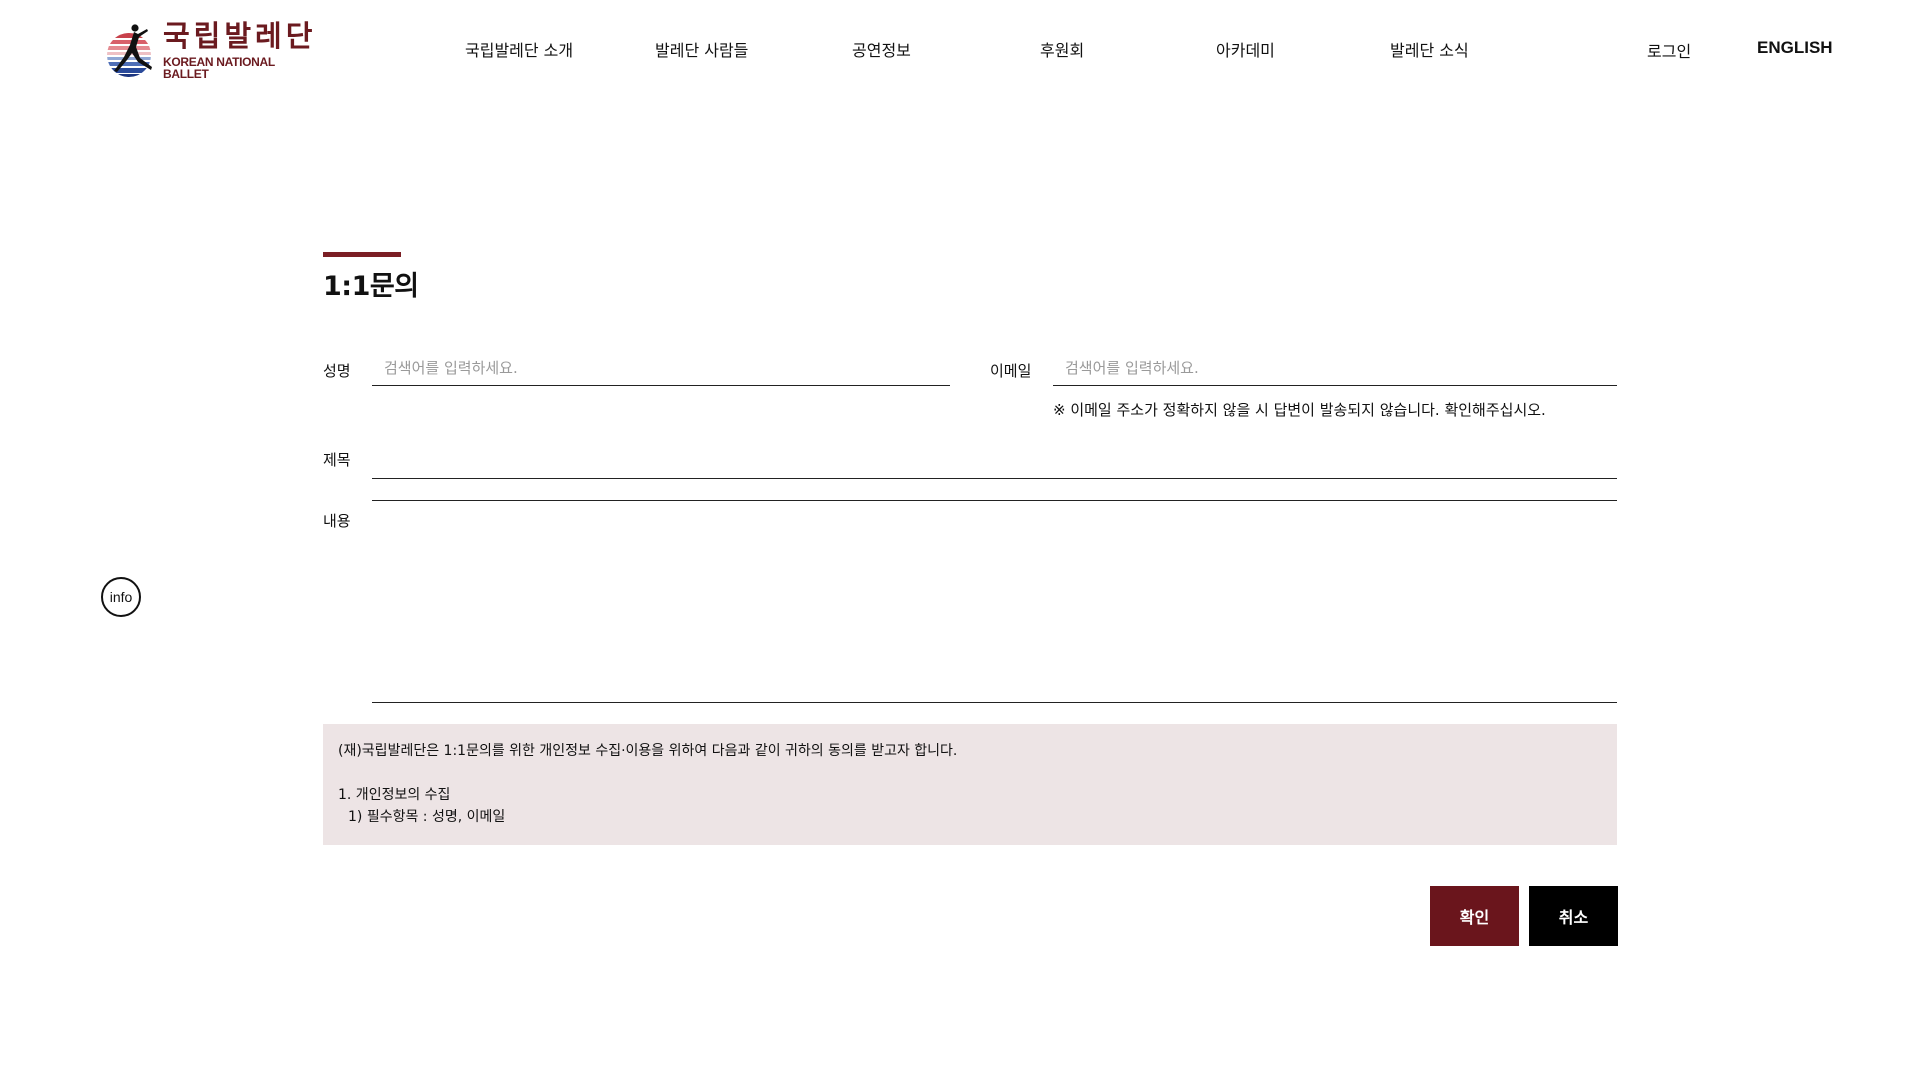 The image size is (1920, 1080). Describe the element at coordinates (337, 521) in the screenshot. I see `content-label: 내용` at that location.